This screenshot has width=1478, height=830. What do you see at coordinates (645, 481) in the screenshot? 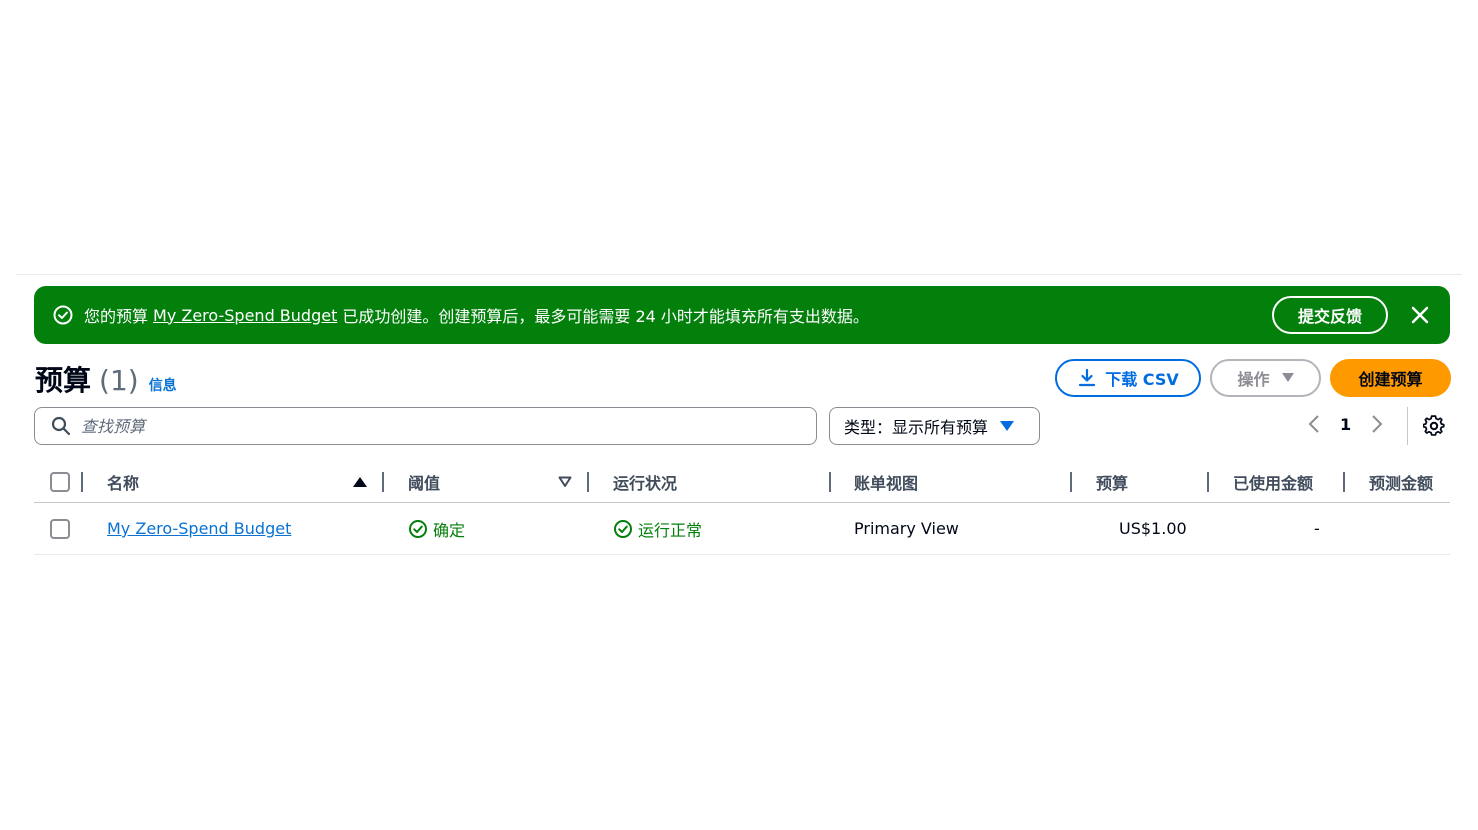
I see `column-header-health: 运行状况` at bounding box center [645, 481].